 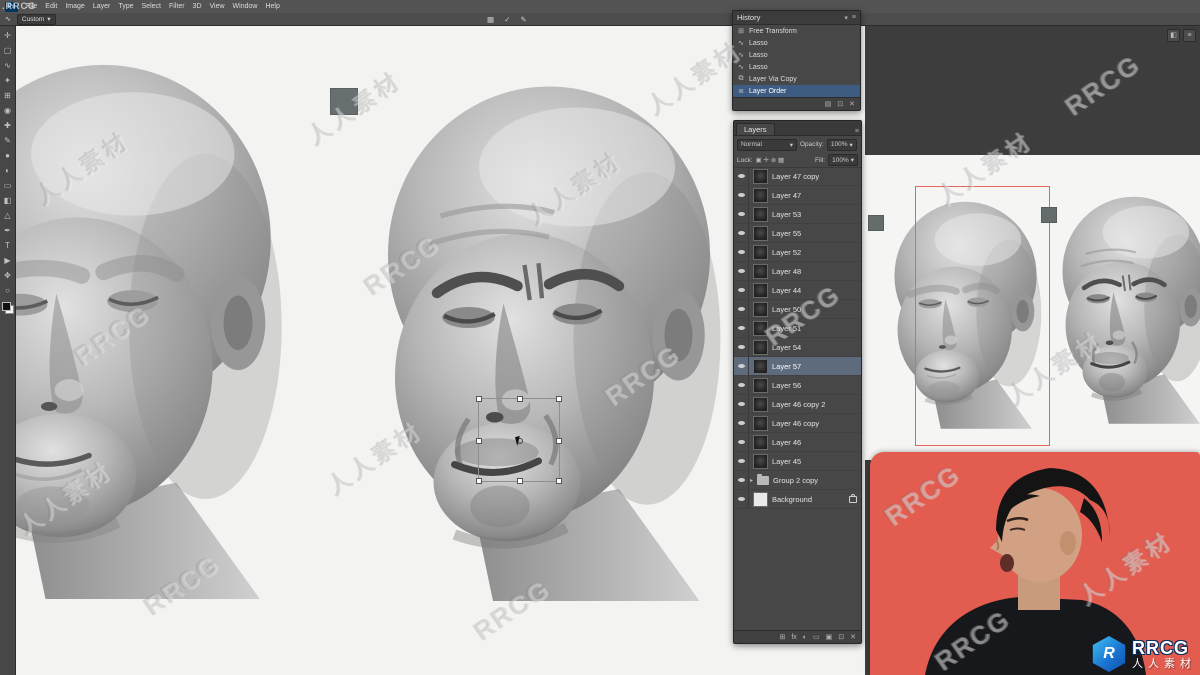 I want to click on layer-row: Layer 46 copy, so click(x=797, y=423).